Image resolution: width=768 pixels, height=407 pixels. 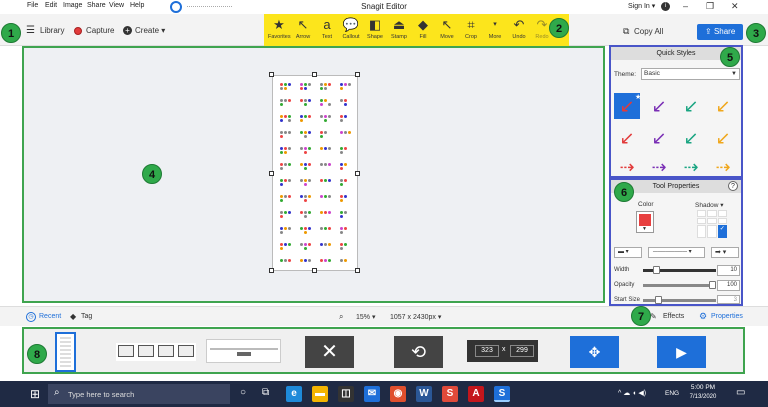 I want to click on opacity-input: 100, so click(x=728, y=285).